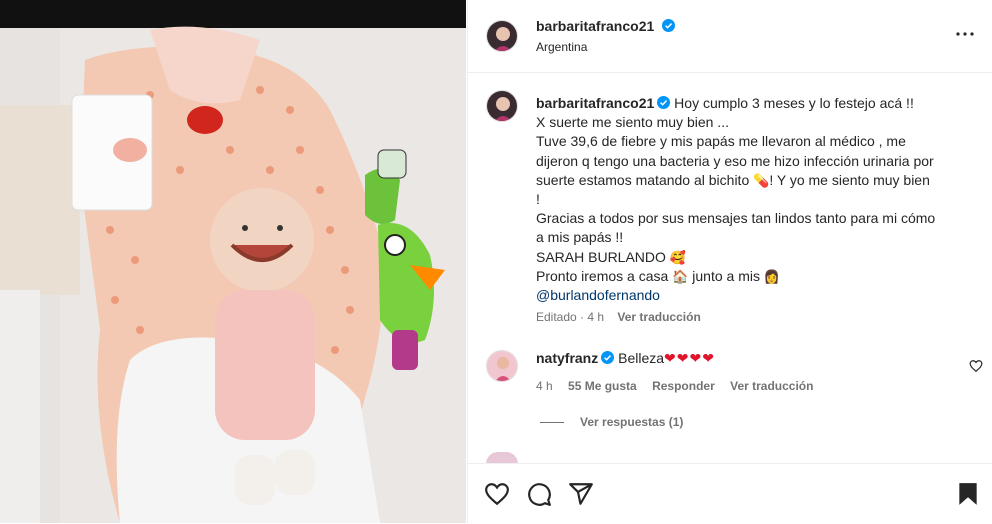  Describe the element at coordinates (539, 494) in the screenshot. I see `comment-icon` at that location.